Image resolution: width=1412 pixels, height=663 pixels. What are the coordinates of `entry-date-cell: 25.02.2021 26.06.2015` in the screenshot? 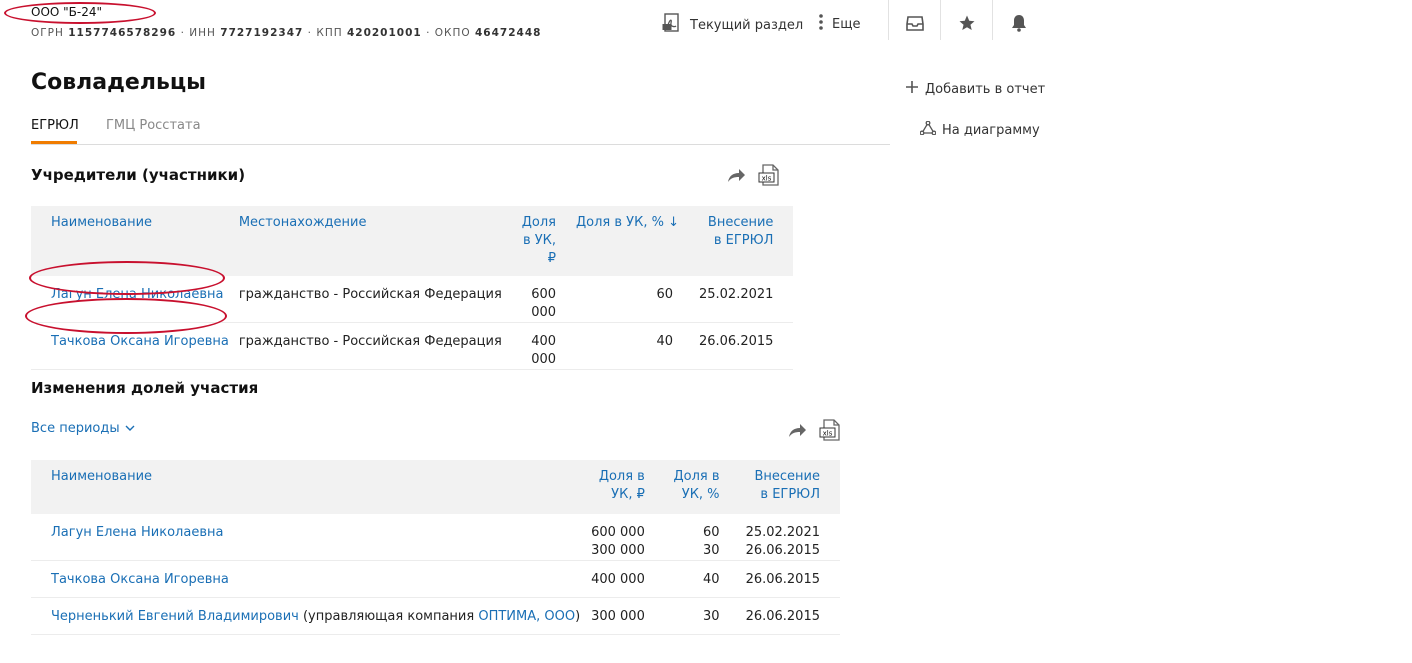 It's located at (787, 537).